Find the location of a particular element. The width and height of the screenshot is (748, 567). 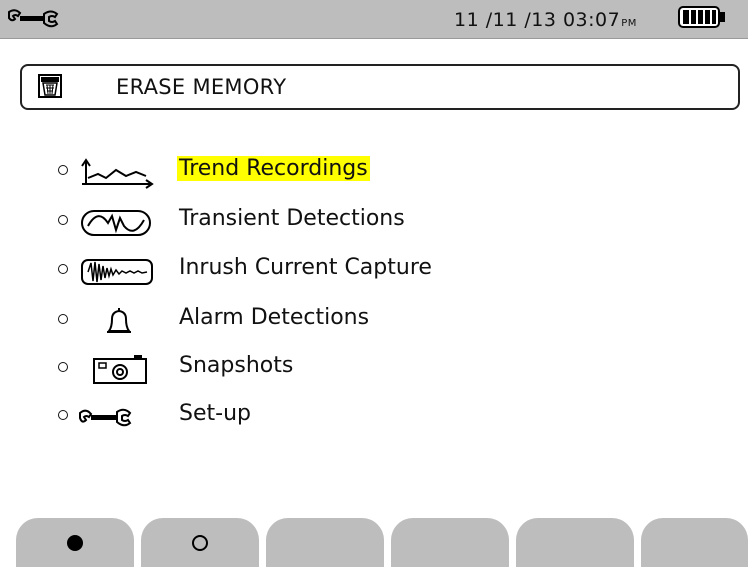

inrush-icon is located at coordinates (117, 272).